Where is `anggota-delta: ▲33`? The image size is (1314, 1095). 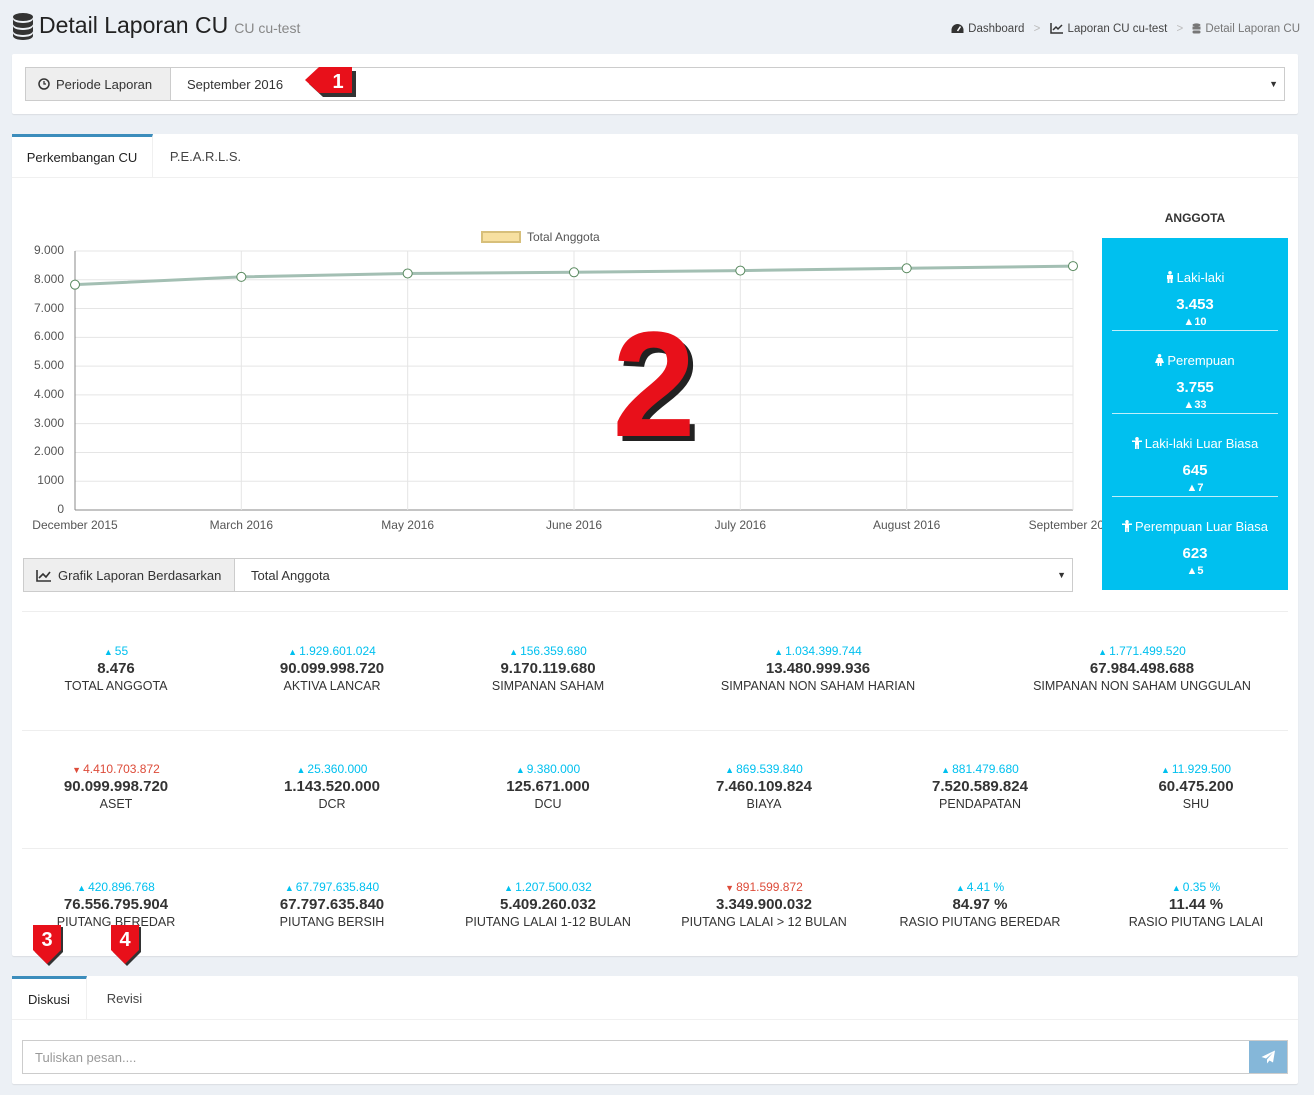
anggota-delta: ▲33 is located at coordinates (1195, 405).